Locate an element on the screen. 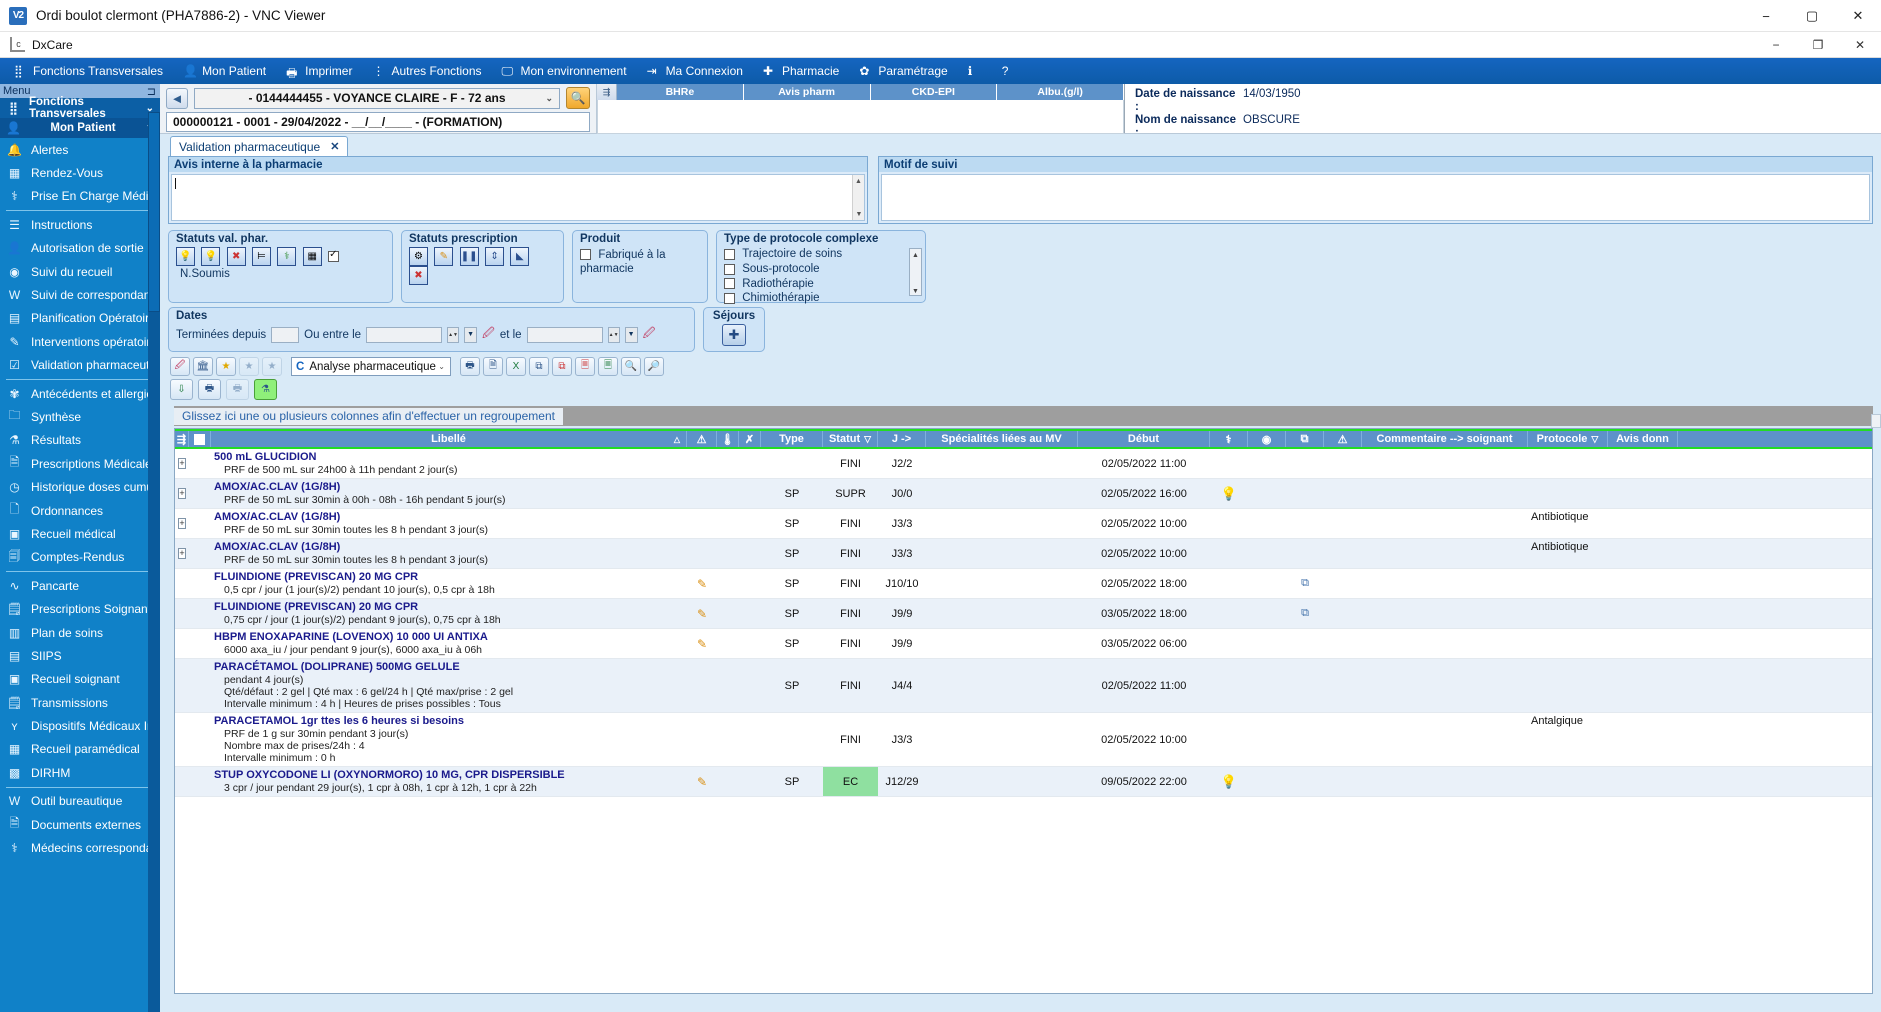  indicator-tab-ckd-epi: CKD-EPI is located at coordinates (934, 92).